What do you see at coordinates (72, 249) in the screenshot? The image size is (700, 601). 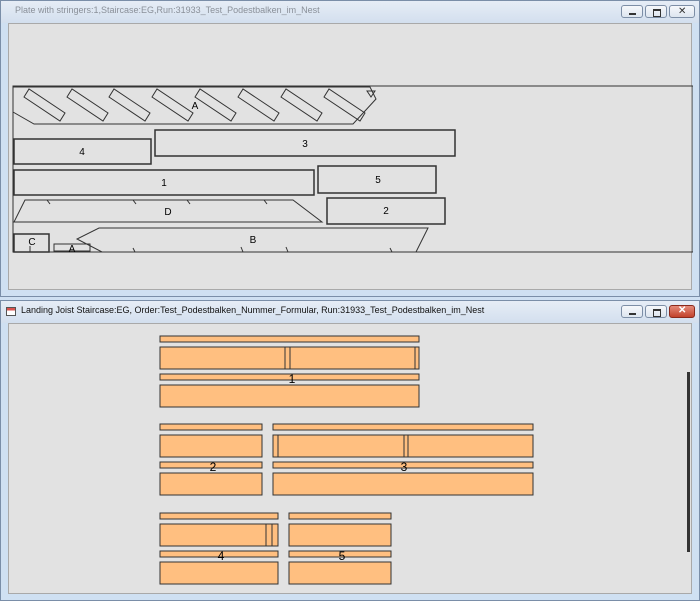 I see `part-small-a-label: A` at bounding box center [72, 249].